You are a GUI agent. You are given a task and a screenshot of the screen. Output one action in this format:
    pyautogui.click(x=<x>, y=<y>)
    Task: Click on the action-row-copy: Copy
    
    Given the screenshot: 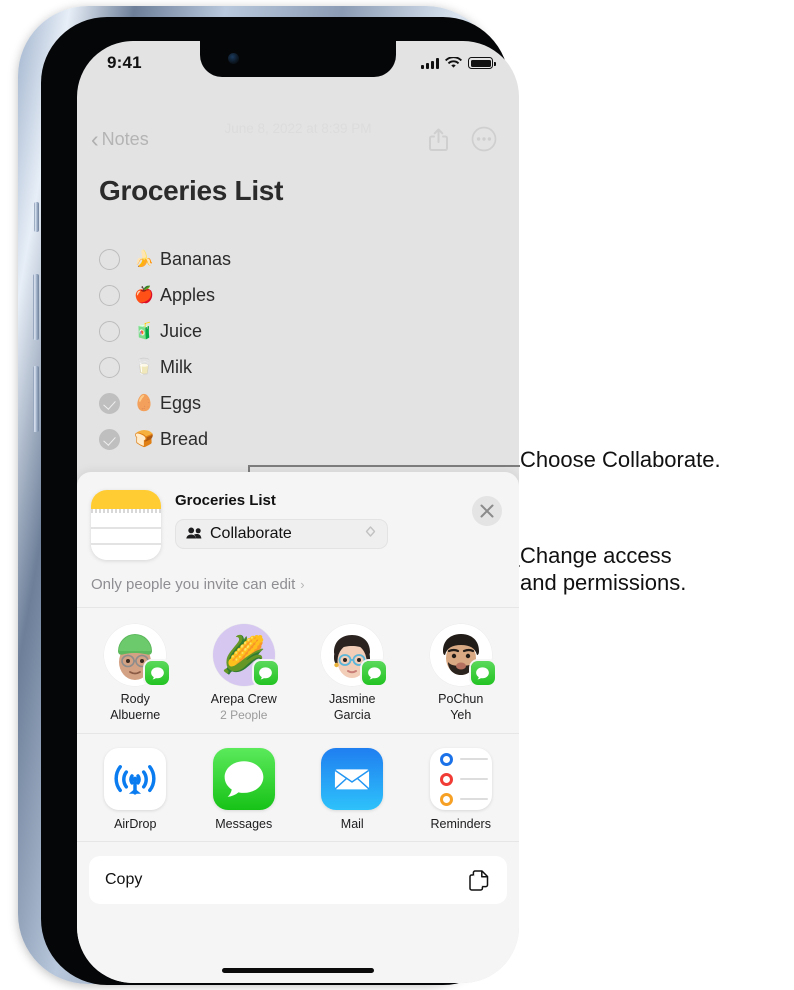 What is the action you would take?
    pyautogui.click(x=298, y=880)
    